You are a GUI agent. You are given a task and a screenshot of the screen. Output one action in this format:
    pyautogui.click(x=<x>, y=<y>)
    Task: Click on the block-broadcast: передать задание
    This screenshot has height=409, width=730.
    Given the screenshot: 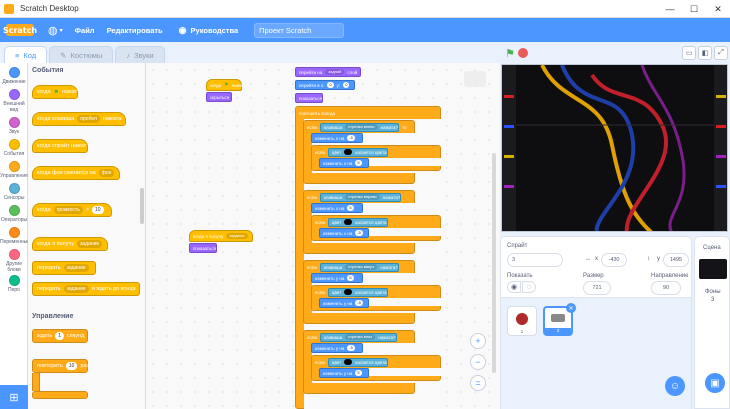 What is the action you would take?
    pyautogui.click(x=64, y=268)
    